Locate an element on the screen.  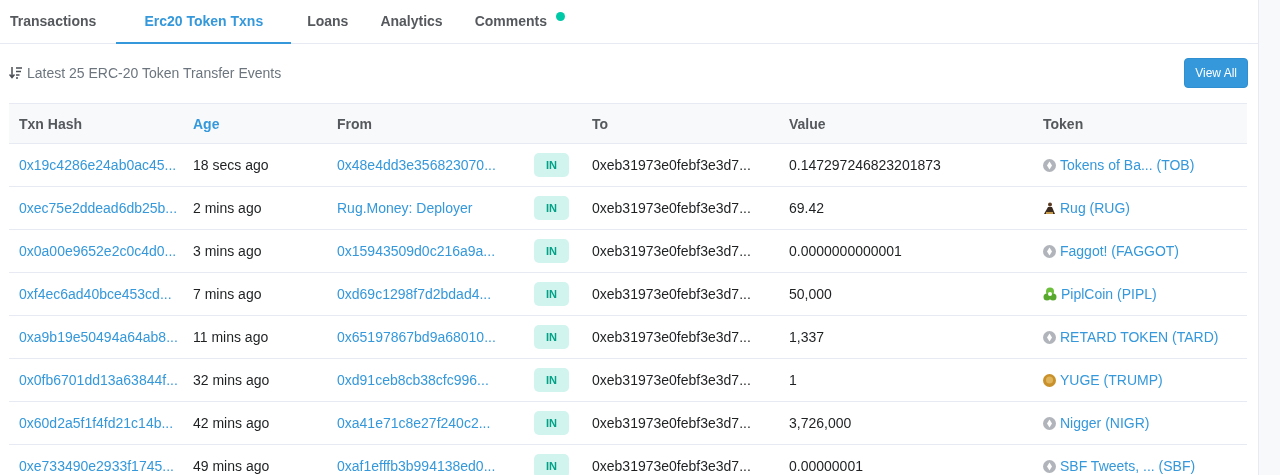
age-text: 32 mins ago is located at coordinates (231, 380).